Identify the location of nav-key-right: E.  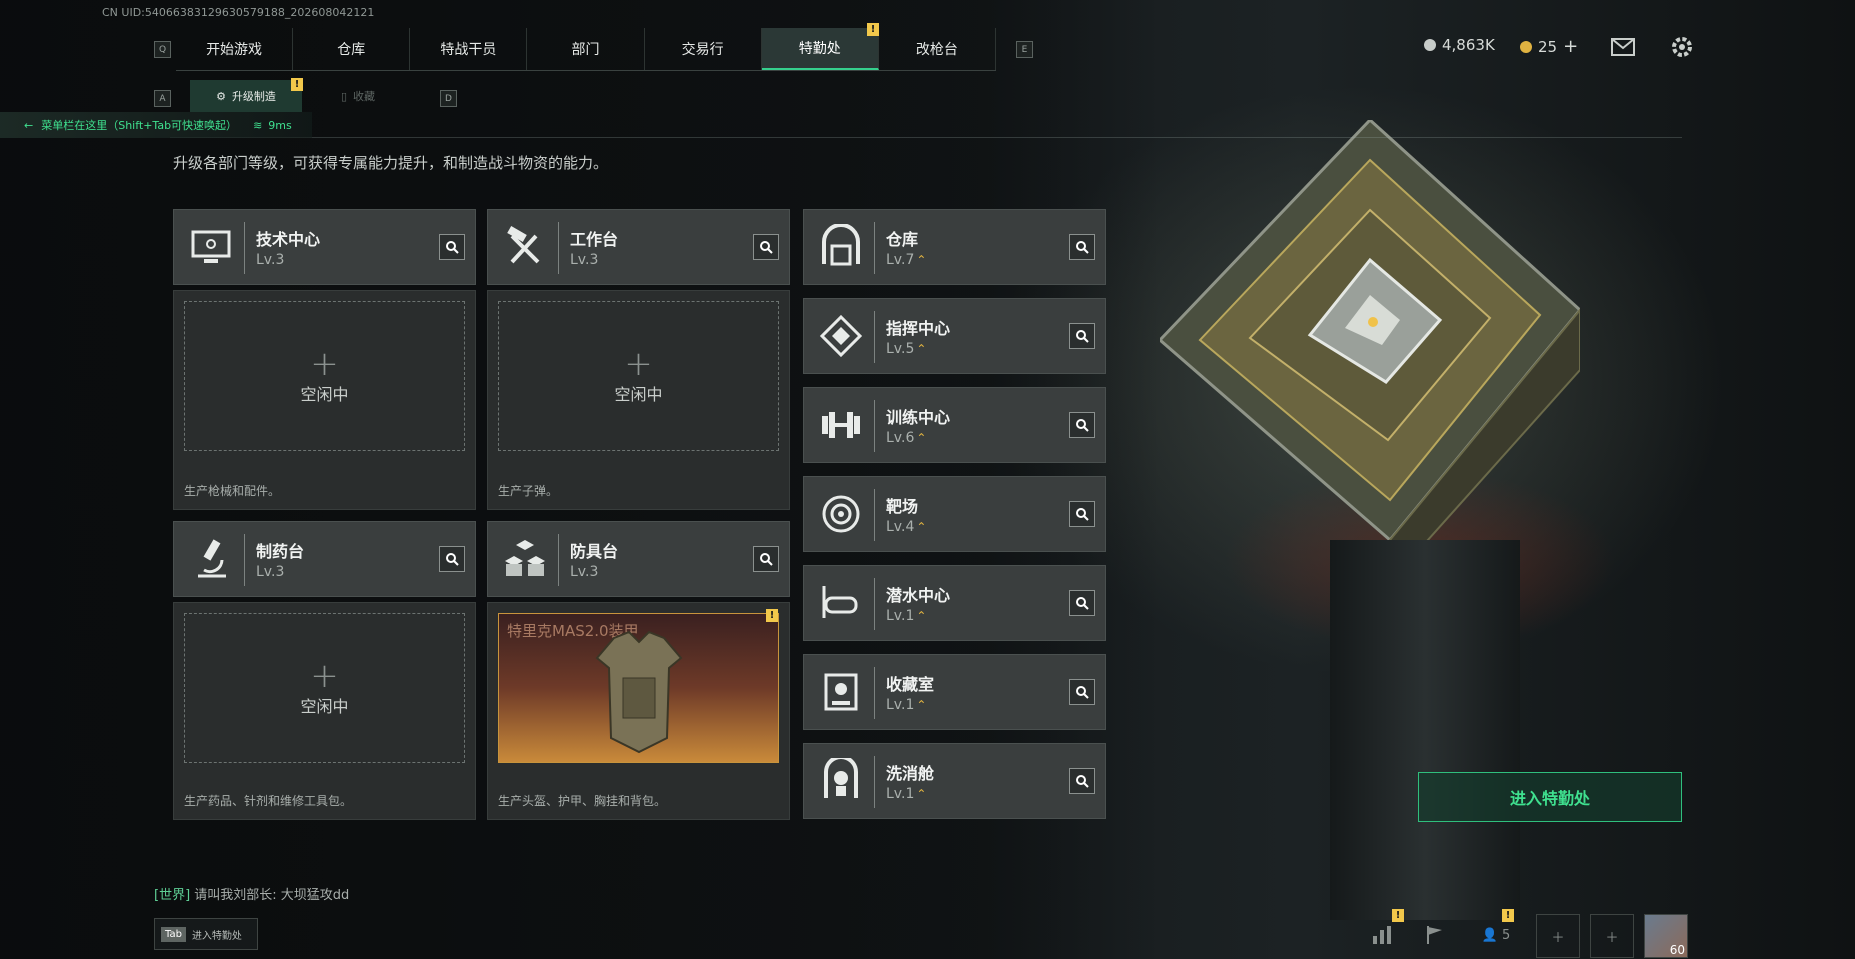
(1024, 49).